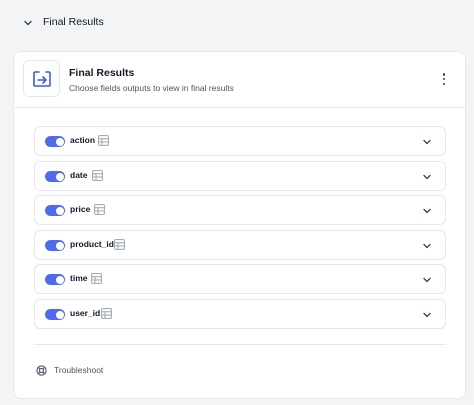 This screenshot has height=405, width=474. I want to click on divider, so click(240, 344).